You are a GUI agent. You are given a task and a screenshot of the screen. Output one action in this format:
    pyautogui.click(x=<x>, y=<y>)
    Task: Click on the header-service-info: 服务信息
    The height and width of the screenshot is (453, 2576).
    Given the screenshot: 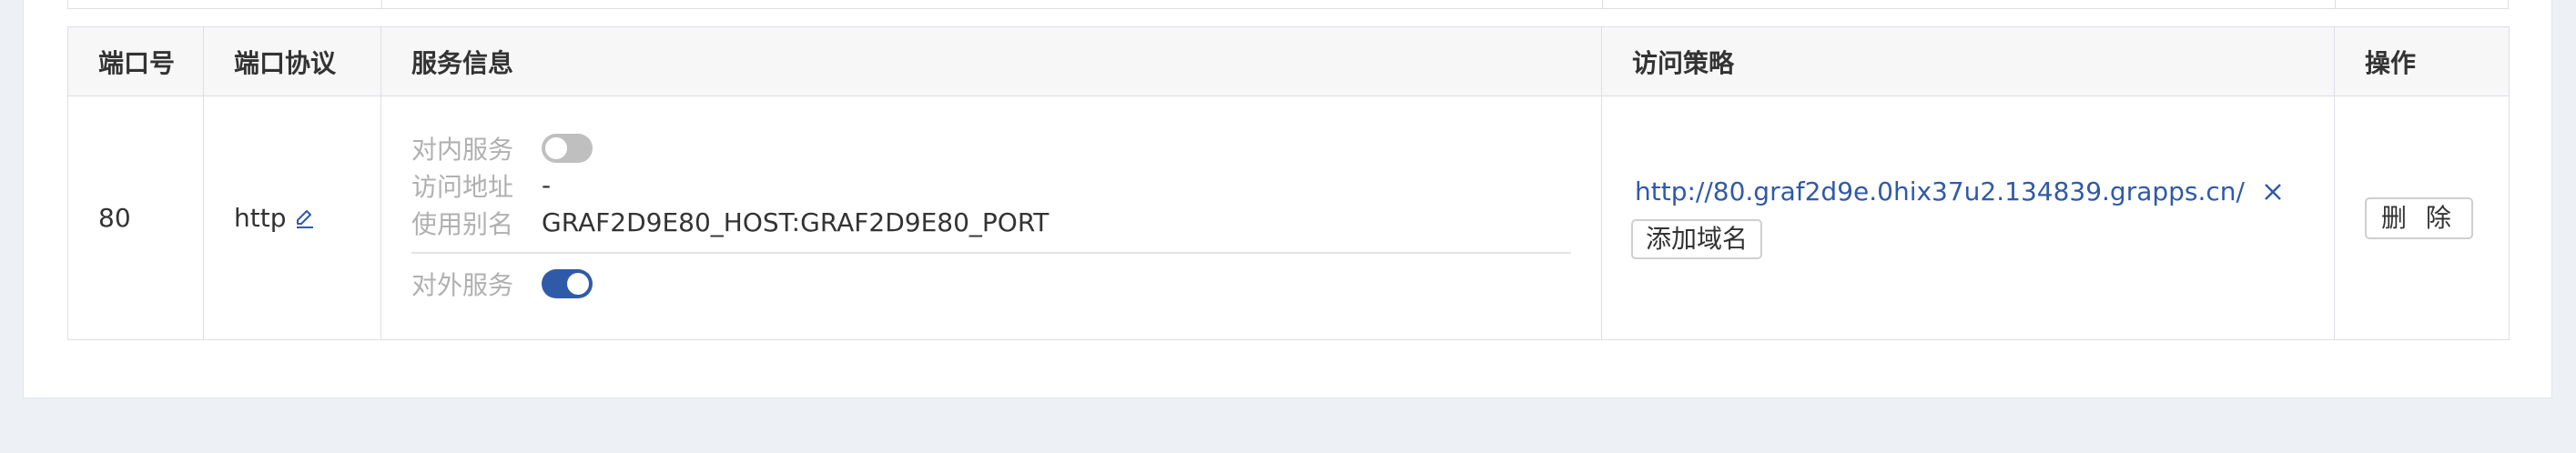 What is the action you would take?
    pyautogui.click(x=991, y=61)
    